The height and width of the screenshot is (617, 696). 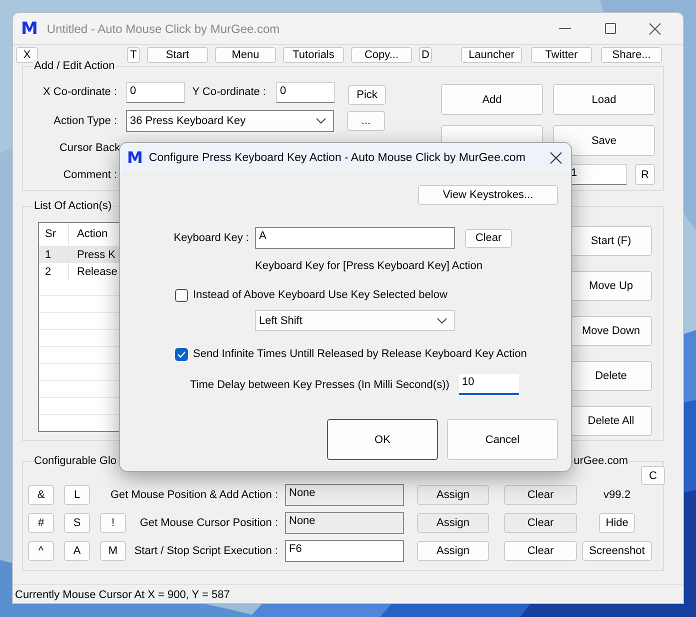 What do you see at coordinates (89, 148) in the screenshot?
I see `field-label: Cursor Back` at bounding box center [89, 148].